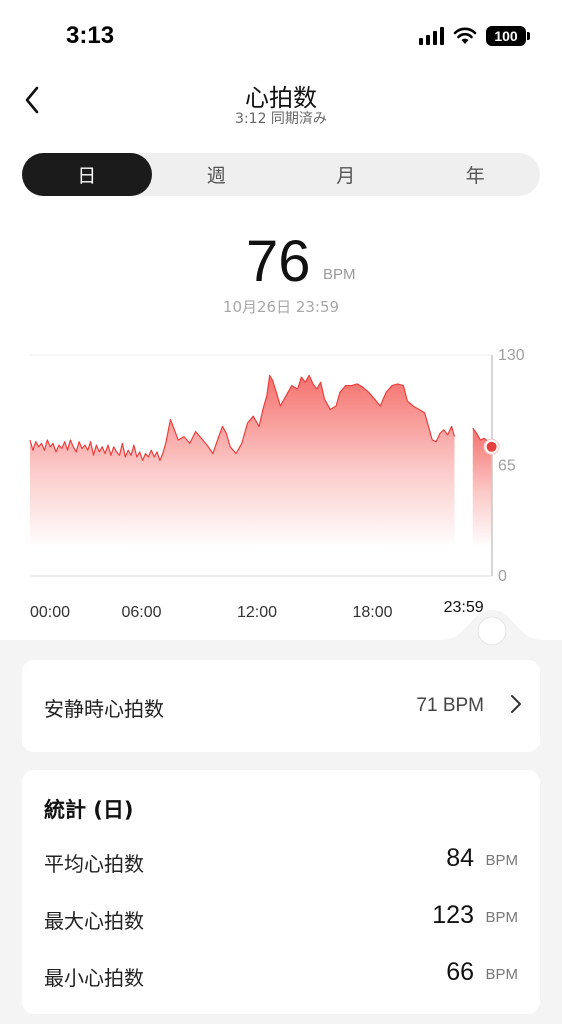 This screenshot has width=562, height=1024. Describe the element at coordinates (281, 974) in the screenshot. I see `stat-row-min: 最小心拍数 66 BPM` at that location.